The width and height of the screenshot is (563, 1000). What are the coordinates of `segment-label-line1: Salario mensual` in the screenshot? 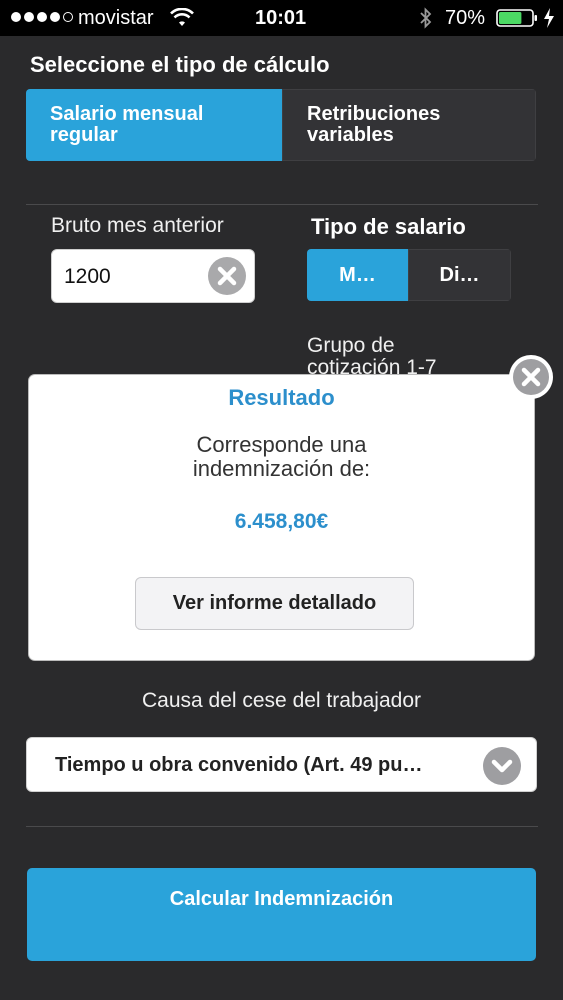 It's located at (127, 114).